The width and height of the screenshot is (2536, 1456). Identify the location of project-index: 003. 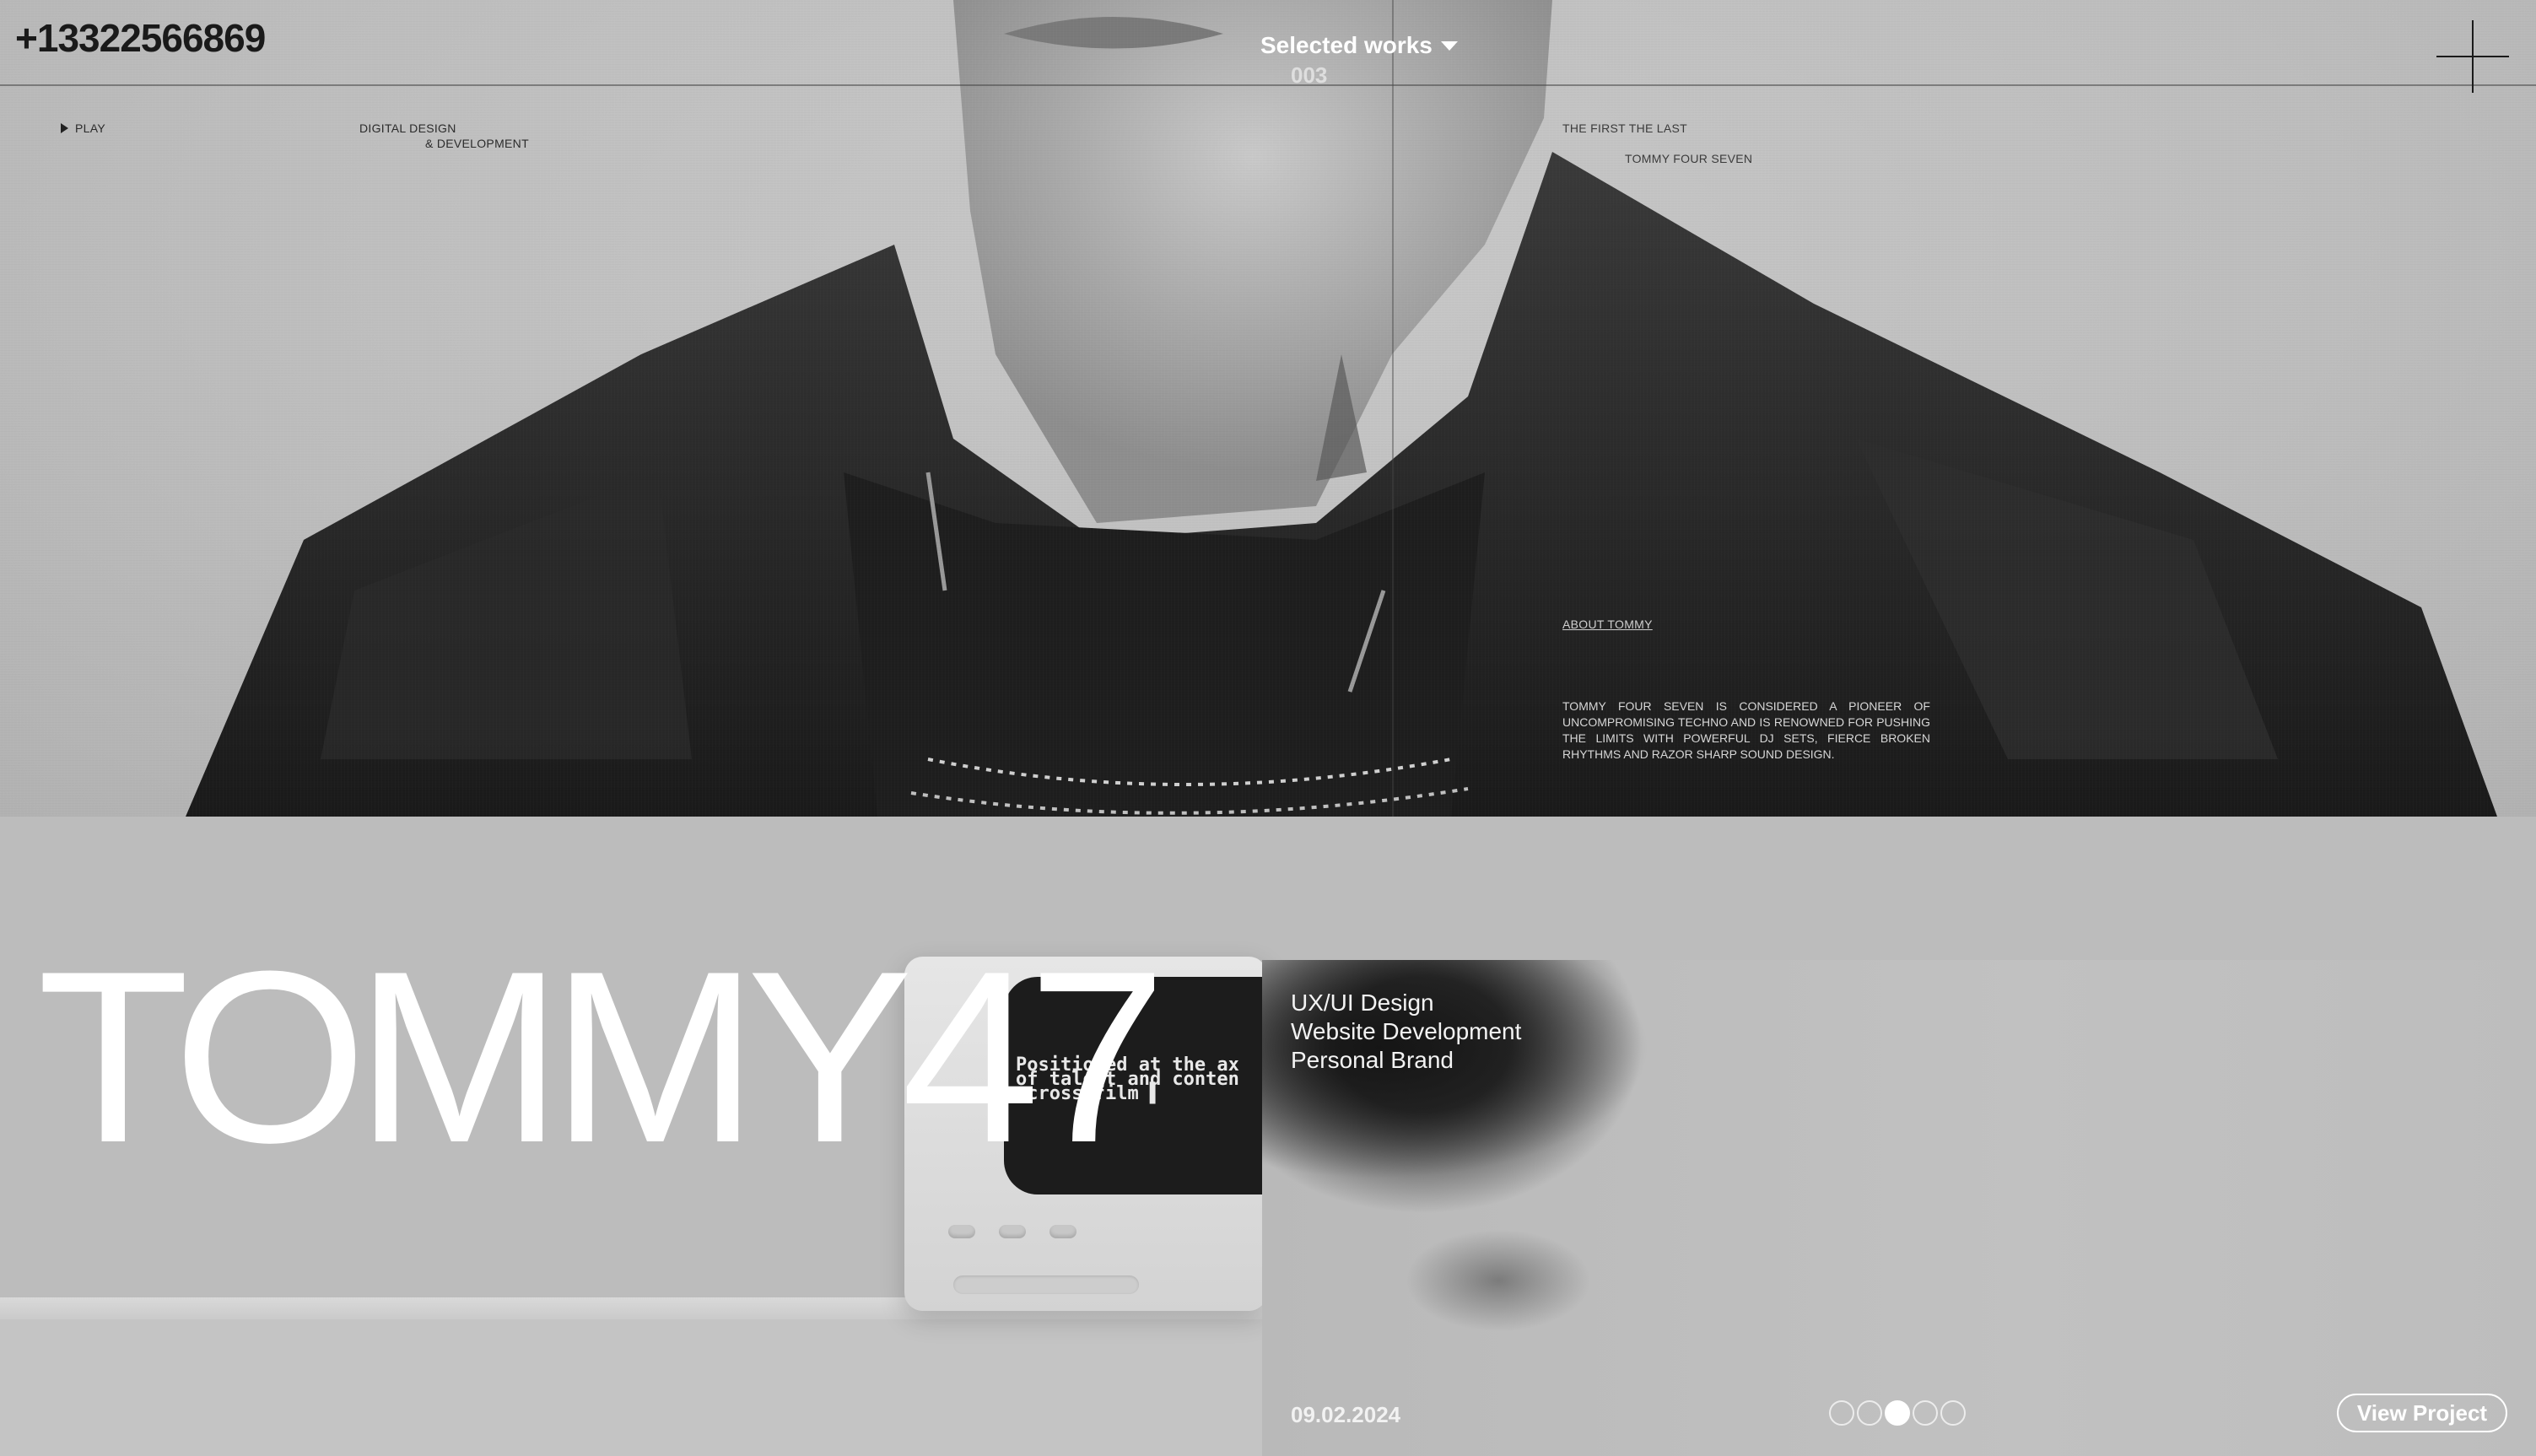
(1309, 75).